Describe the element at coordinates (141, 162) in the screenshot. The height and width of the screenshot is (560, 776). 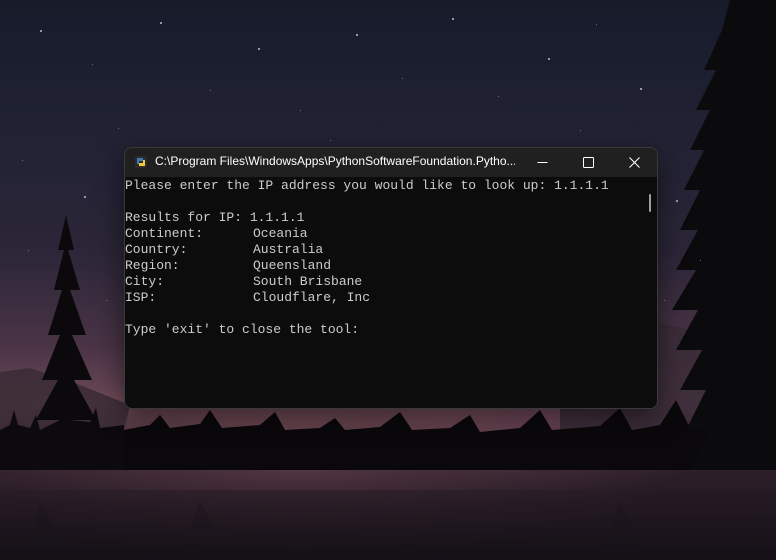
I see `python-icon` at that location.